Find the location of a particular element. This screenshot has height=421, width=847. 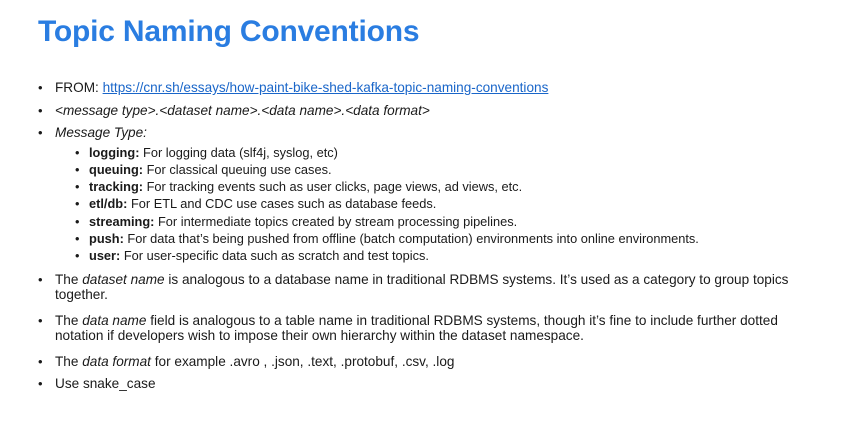

message-type-term: etl/db: is located at coordinates (108, 204).